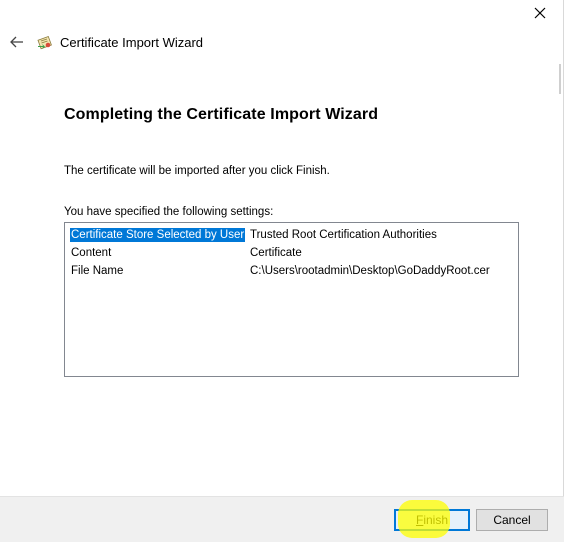 The height and width of the screenshot is (542, 564). I want to click on settings-value: Trusted Root Certification Authorities, so click(343, 235).